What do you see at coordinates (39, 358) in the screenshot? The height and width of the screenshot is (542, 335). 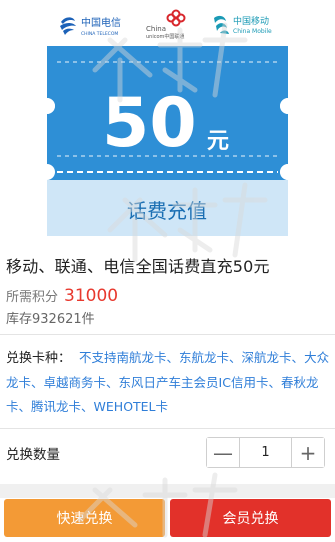 I see `card-types-label: 兑换卡种：` at bounding box center [39, 358].